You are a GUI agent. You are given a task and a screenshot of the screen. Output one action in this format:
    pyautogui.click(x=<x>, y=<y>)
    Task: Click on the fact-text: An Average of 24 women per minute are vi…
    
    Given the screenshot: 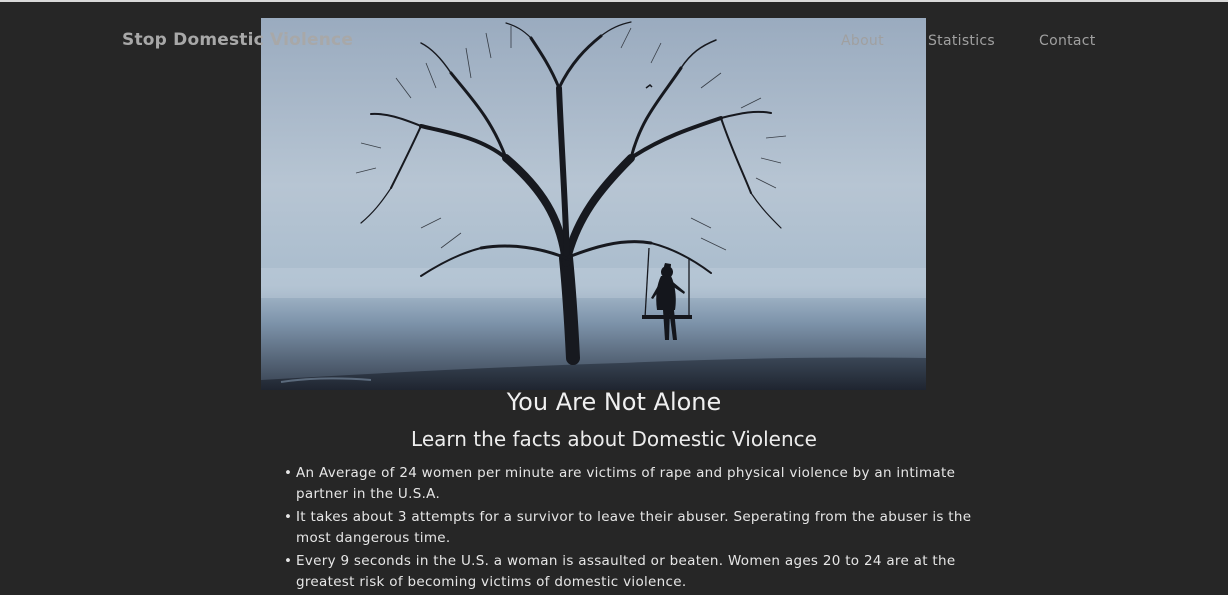 What is the action you would take?
    pyautogui.click(x=626, y=483)
    